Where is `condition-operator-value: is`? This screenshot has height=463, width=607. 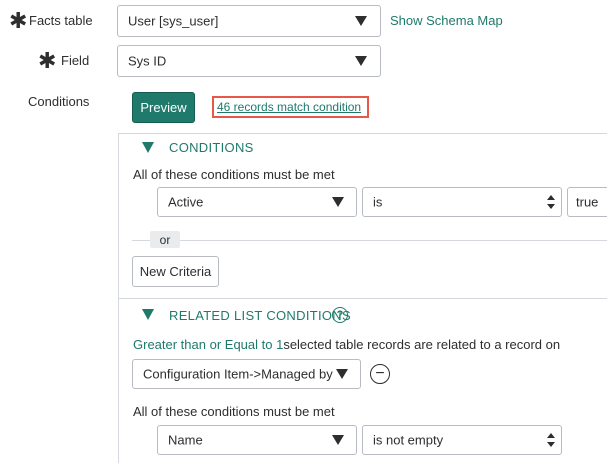
condition-operator-value: is is located at coordinates (378, 202).